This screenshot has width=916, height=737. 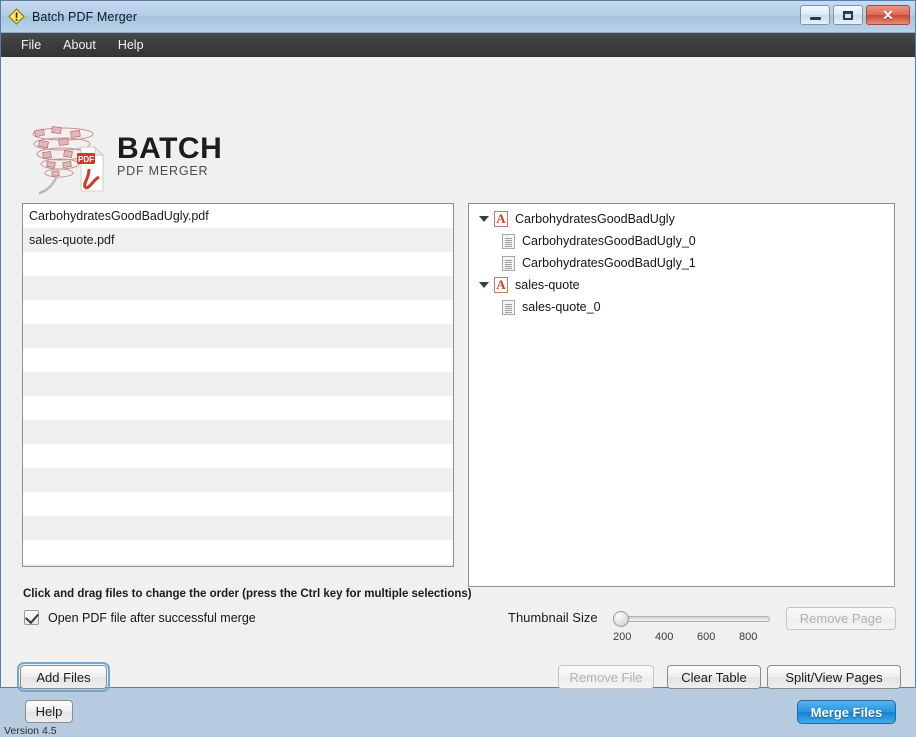 I want to click on window-controls: ✕, so click(x=855, y=15).